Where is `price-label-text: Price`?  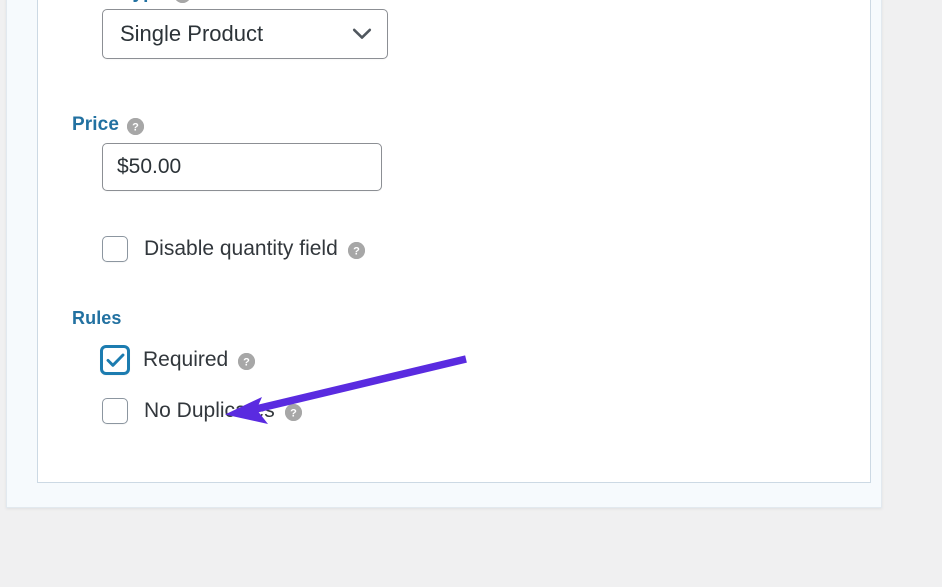
price-label-text: Price is located at coordinates (95, 124).